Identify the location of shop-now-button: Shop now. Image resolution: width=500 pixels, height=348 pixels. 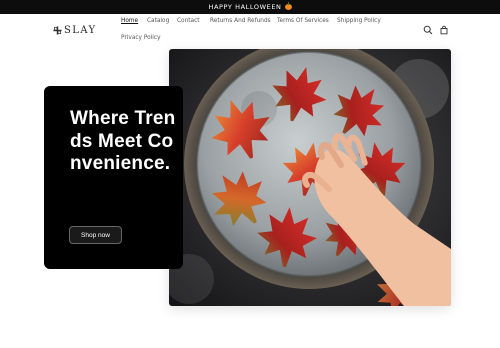
(95, 235).